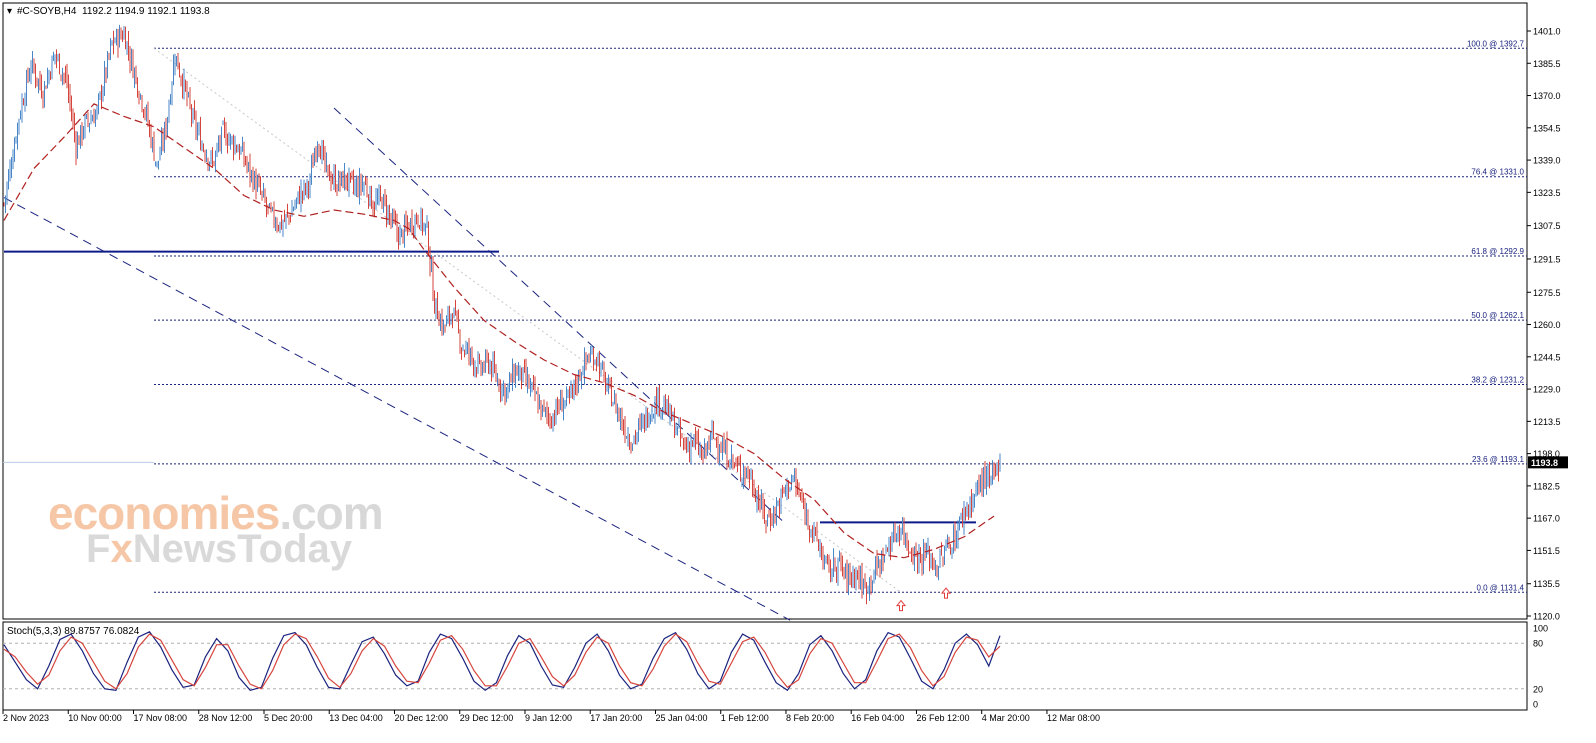 The width and height of the screenshot is (1596, 743). What do you see at coordinates (1547, 193) in the screenshot?
I see `price-tick-label: 1323.5` at bounding box center [1547, 193].